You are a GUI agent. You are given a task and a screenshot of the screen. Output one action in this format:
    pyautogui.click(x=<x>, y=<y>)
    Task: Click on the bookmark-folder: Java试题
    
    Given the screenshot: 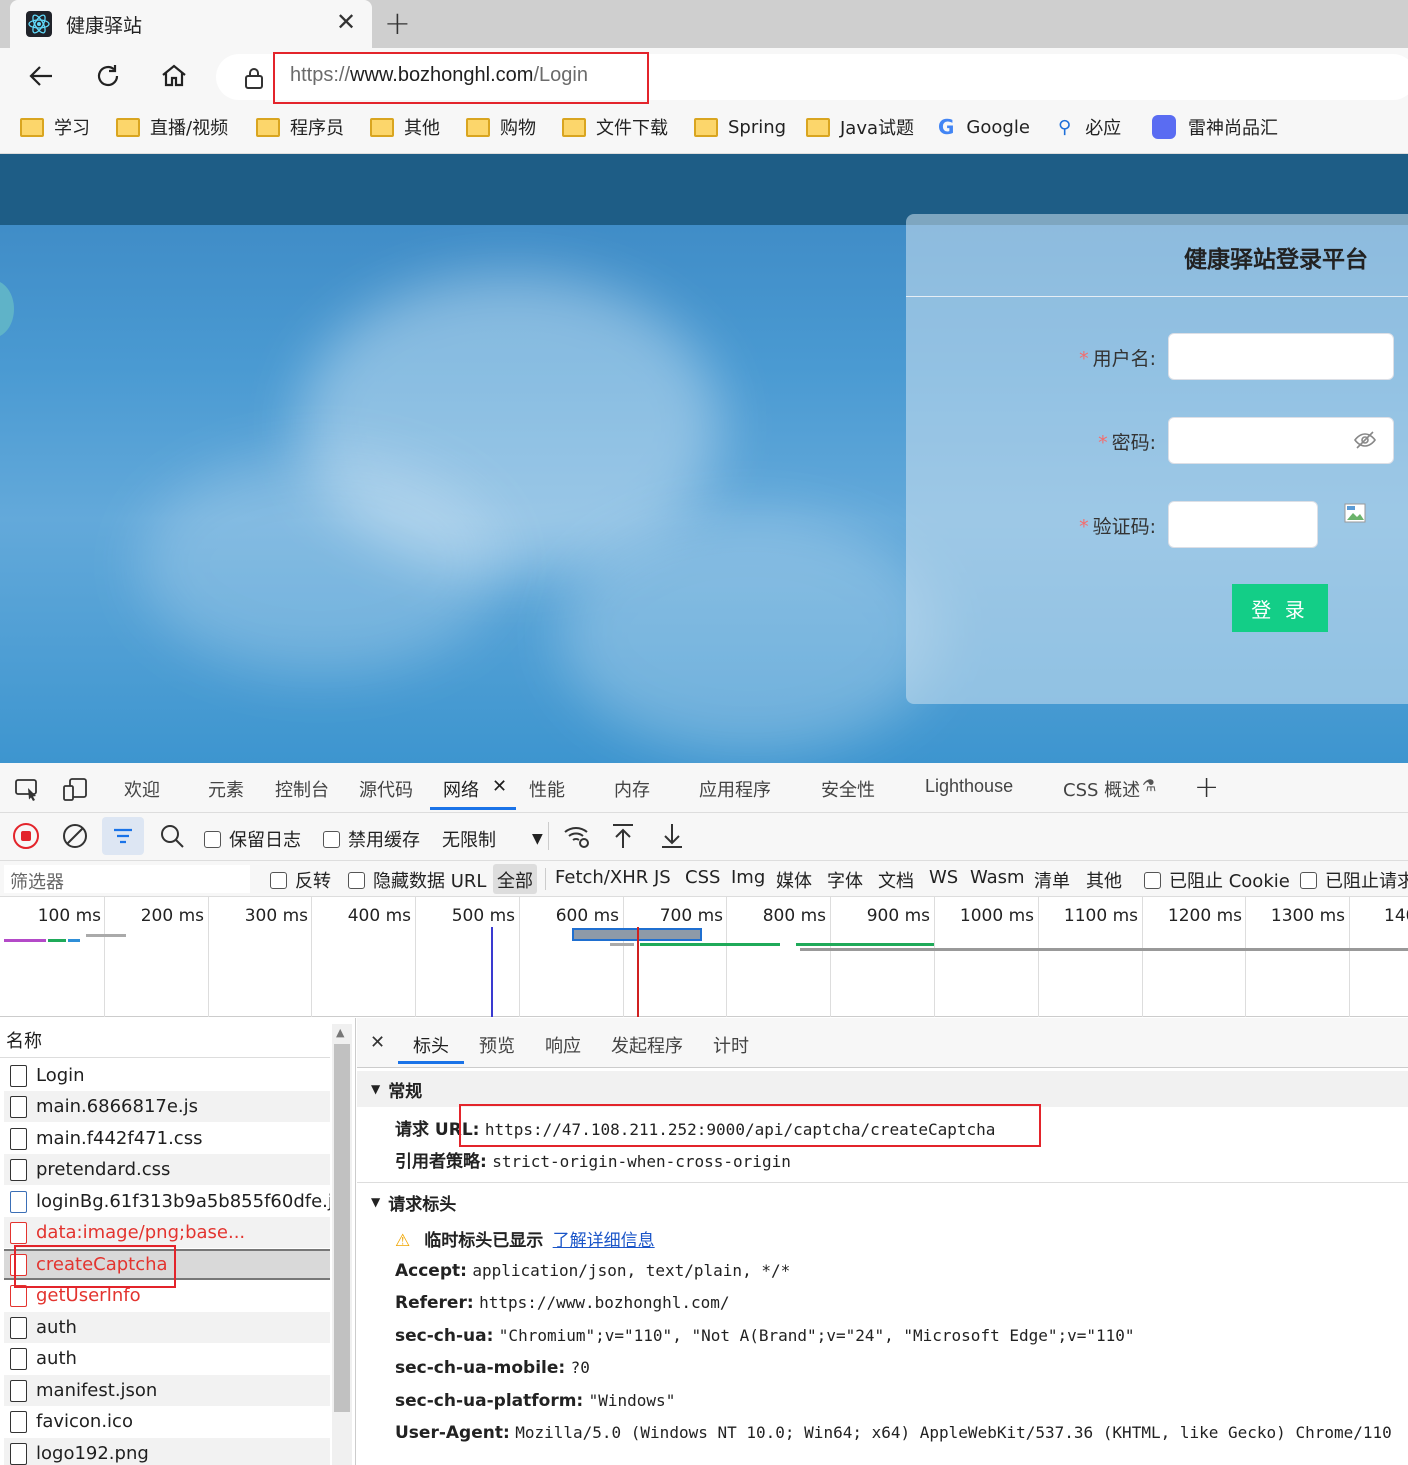 What is the action you would take?
    pyautogui.click(x=860, y=127)
    